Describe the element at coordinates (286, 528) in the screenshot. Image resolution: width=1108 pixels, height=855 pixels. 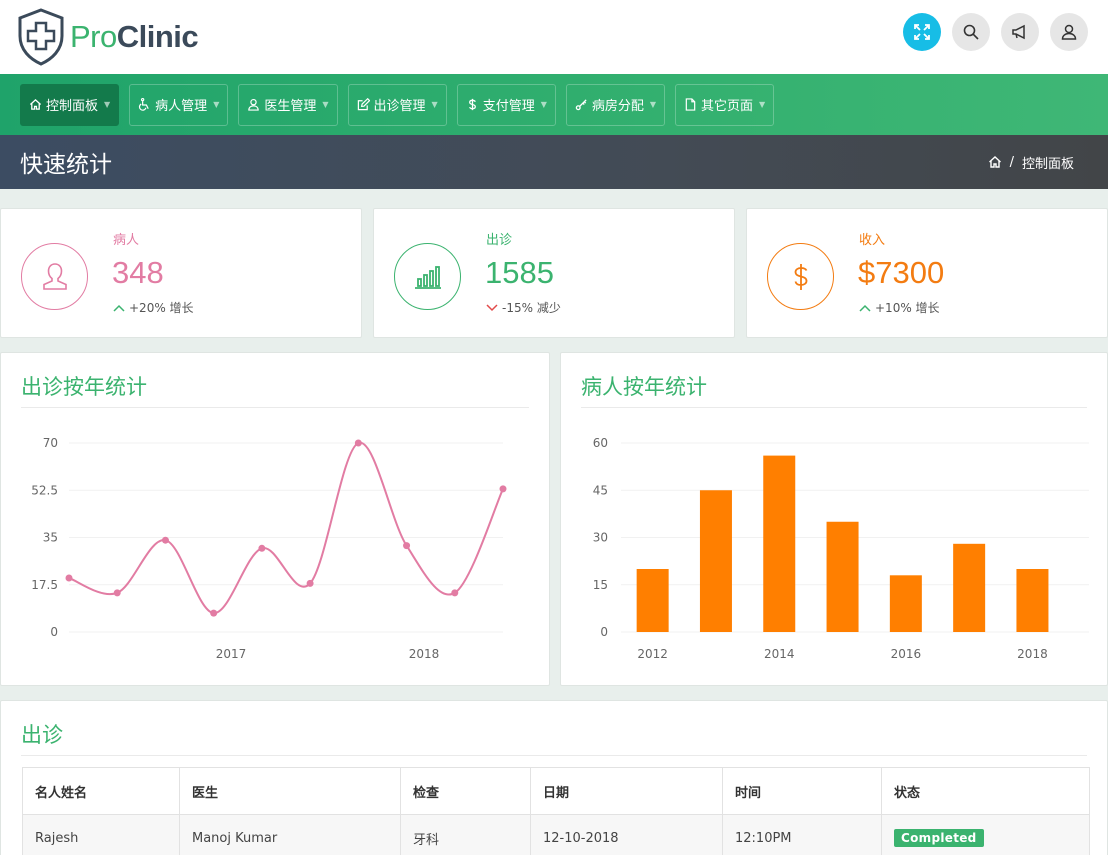
I see `series-line` at that location.